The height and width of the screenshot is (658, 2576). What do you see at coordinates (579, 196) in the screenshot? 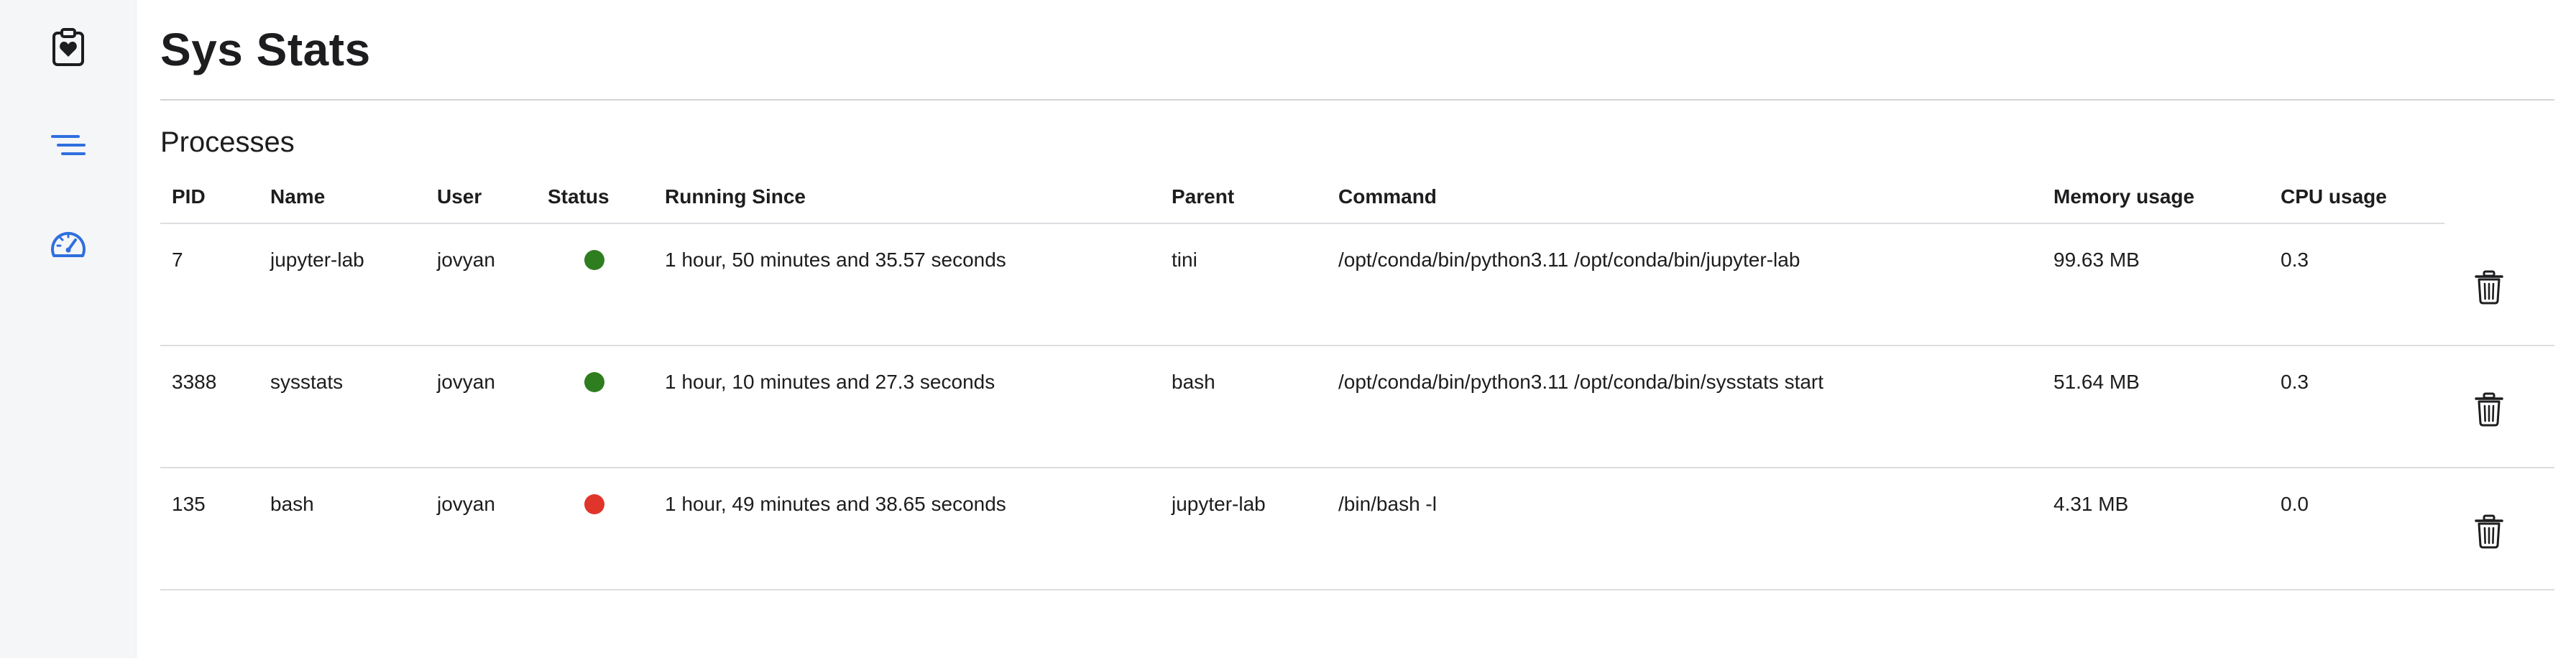
I see `column-header-status: Status` at bounding box center [579, 196].